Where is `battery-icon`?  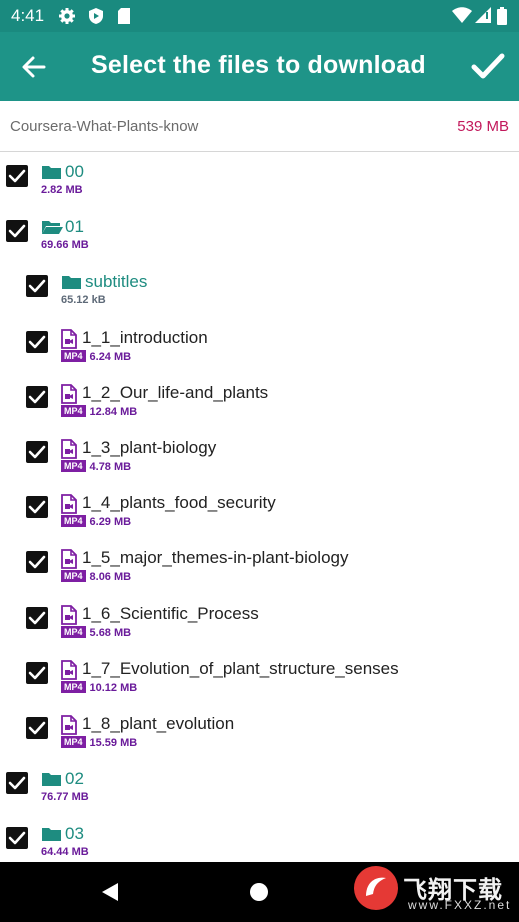 battery-icon is located at coordinates (502, 16).